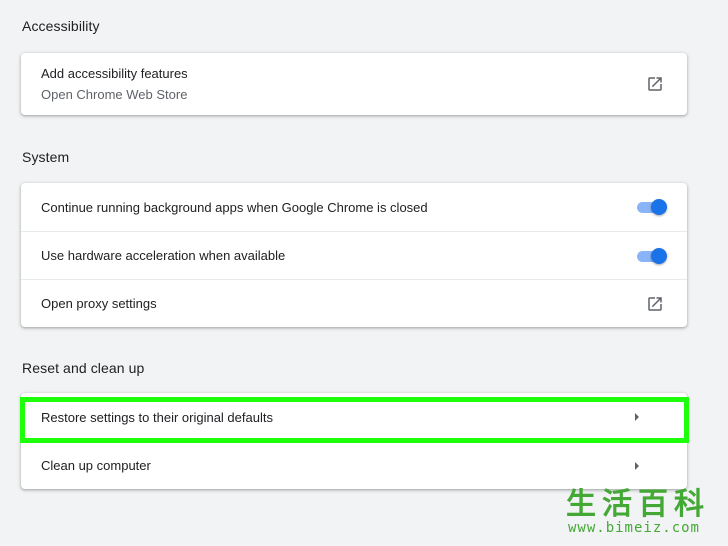  What do you see at coordinates (354, 303) in the screenshot?
I see `proxy-settings-row: Open proxy settings` at bounding box center [354, 303].